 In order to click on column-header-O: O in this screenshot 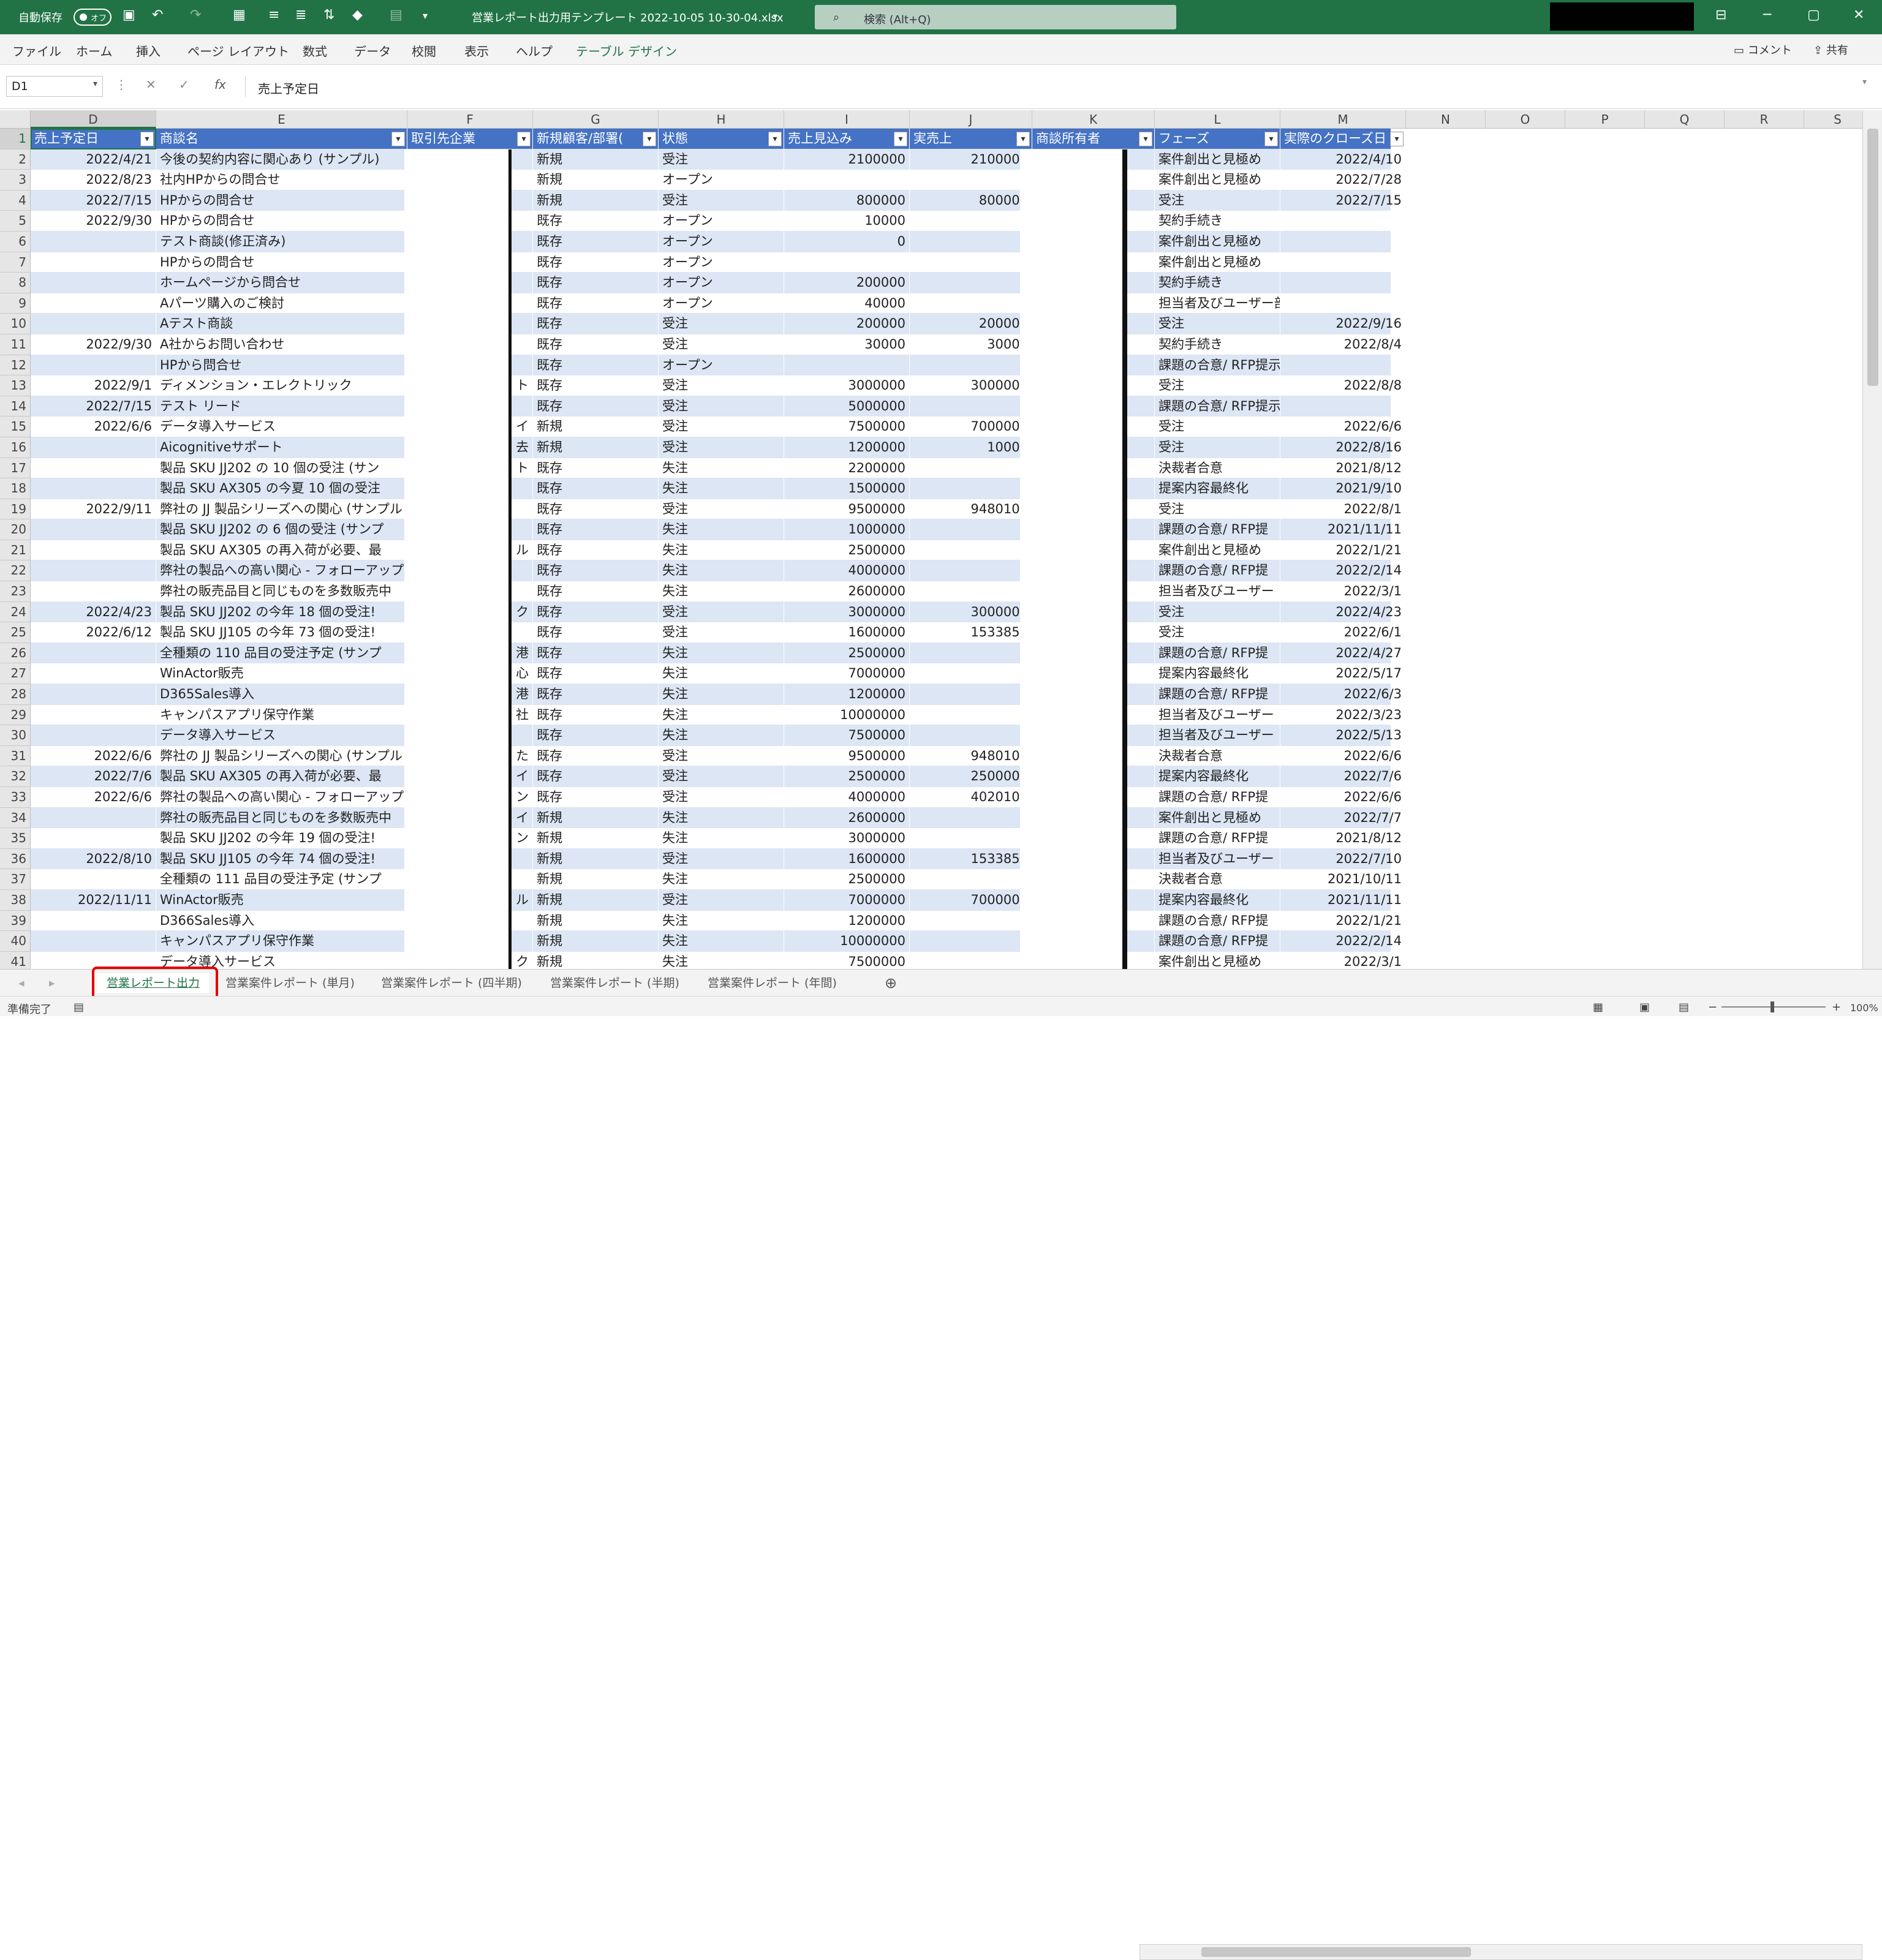, I will do `click(1526, 120)`.